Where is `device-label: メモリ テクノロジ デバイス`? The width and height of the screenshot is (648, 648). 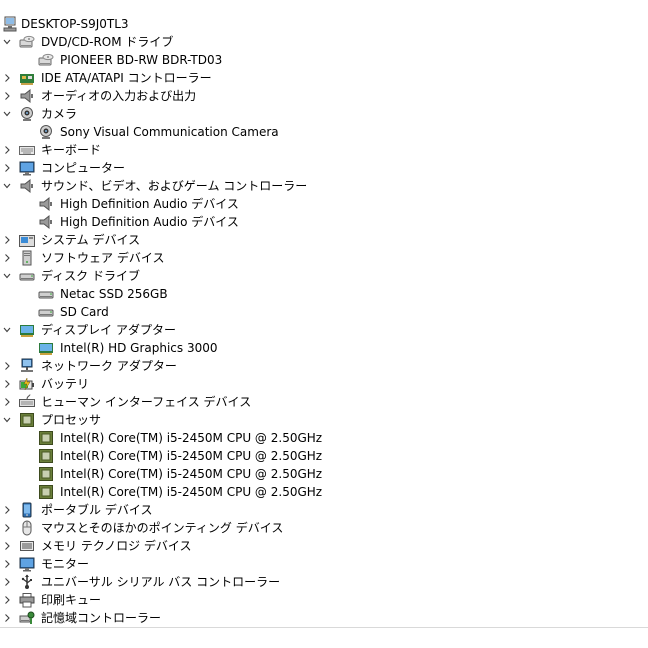
device-label: メモリ テクノロジ デバイス is located at coordinates (116, 546).